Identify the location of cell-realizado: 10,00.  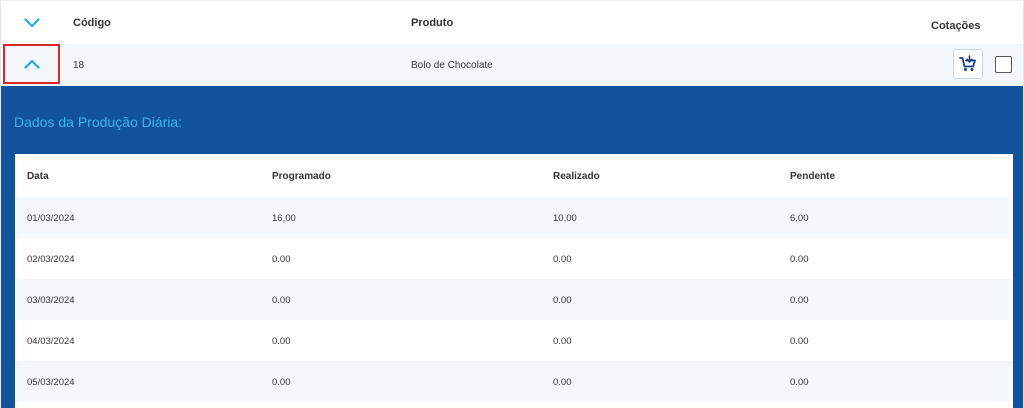
(565, 218).